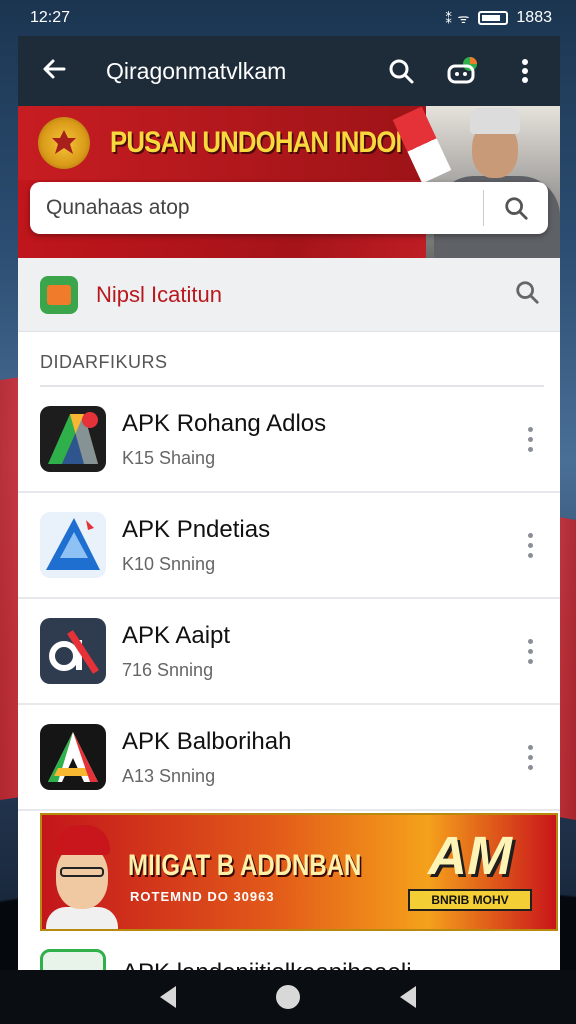 This screenshot has width=576, height=1024. Describe the element at coordinates (73, 439) in the screenshot. I see `app-icon-maps` at that location.